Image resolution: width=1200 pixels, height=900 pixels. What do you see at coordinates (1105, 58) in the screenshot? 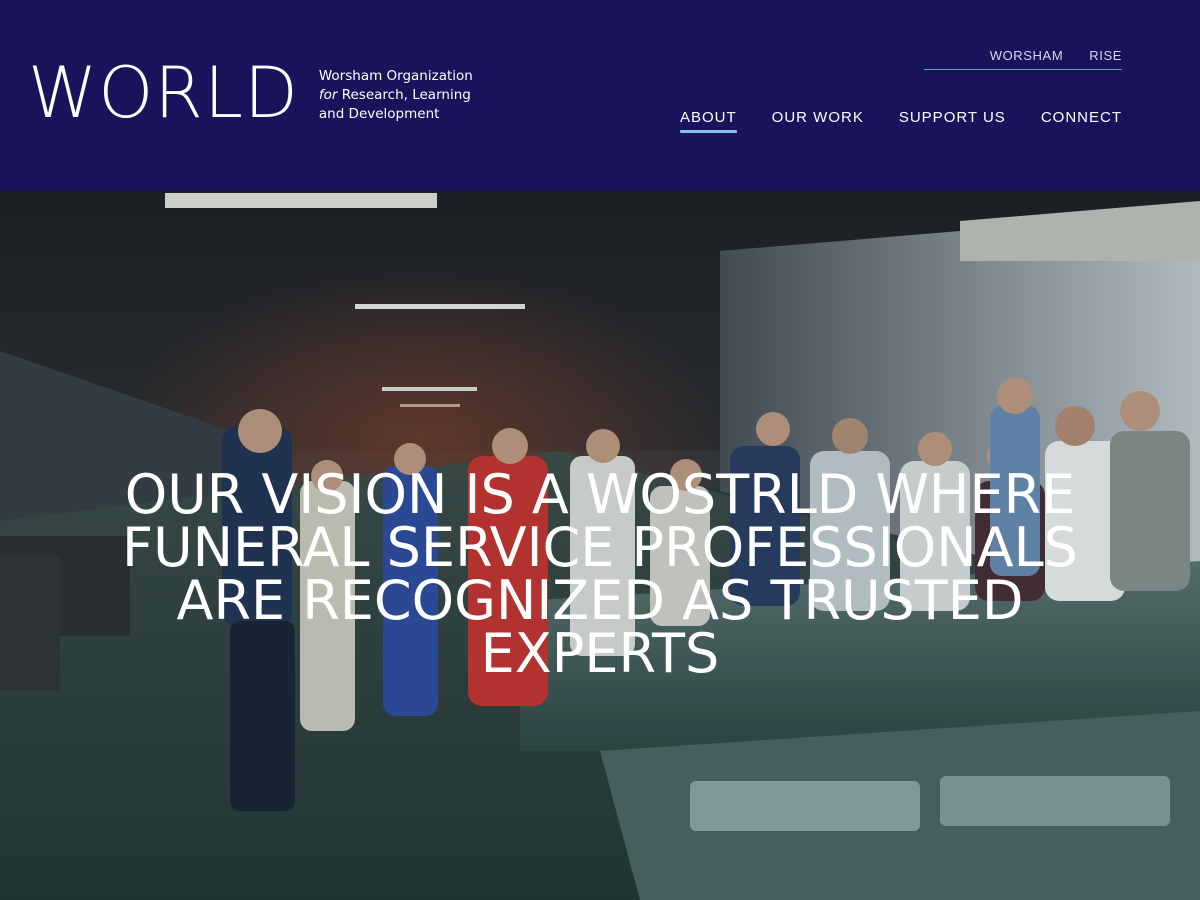
I see `utility-link-rise: RISE` at bounding box center [1105, 58].